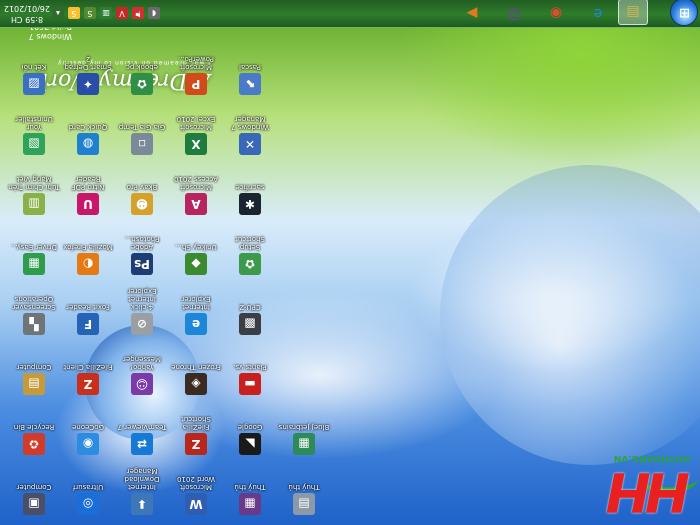 The height and width of the screenshot is (525, 700). What do you see at coordinates (26, 8) in the screenshot?
I see `clock-date: 26/01/2012` at bounding box center [26, 8].